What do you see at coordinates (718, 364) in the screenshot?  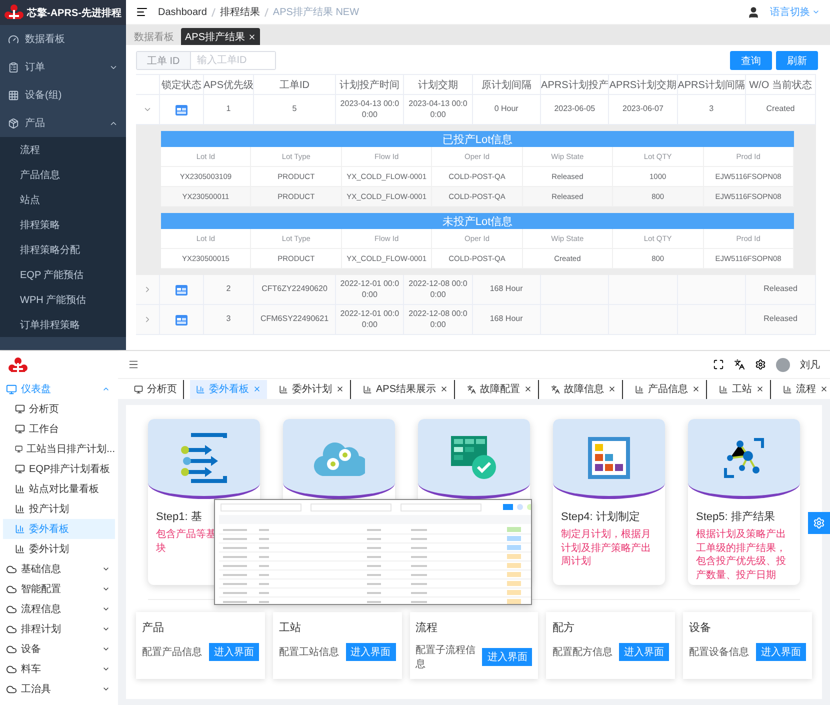 I see `fullscreen-icon` at bounding box center [718, 364].